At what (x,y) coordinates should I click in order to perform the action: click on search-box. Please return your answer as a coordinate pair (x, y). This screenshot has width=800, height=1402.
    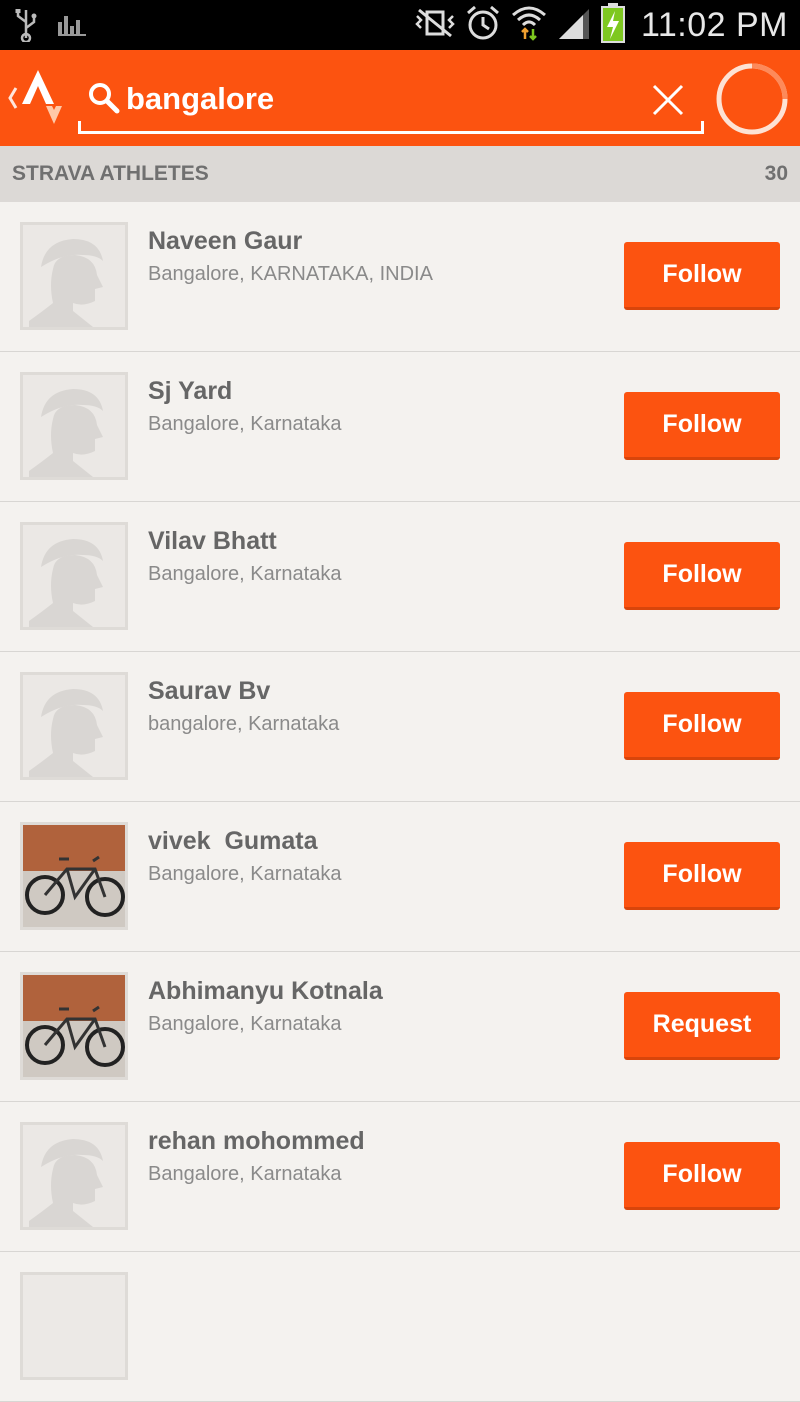
    Looking at the image, I should click on (391, 101).